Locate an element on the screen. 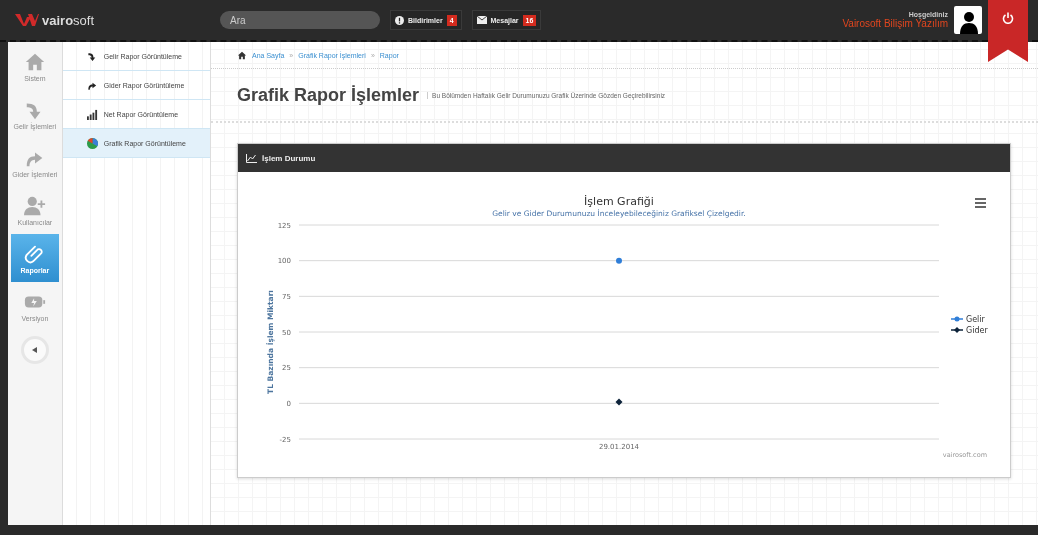  add-user-icon is located at coordinates (34, 205).